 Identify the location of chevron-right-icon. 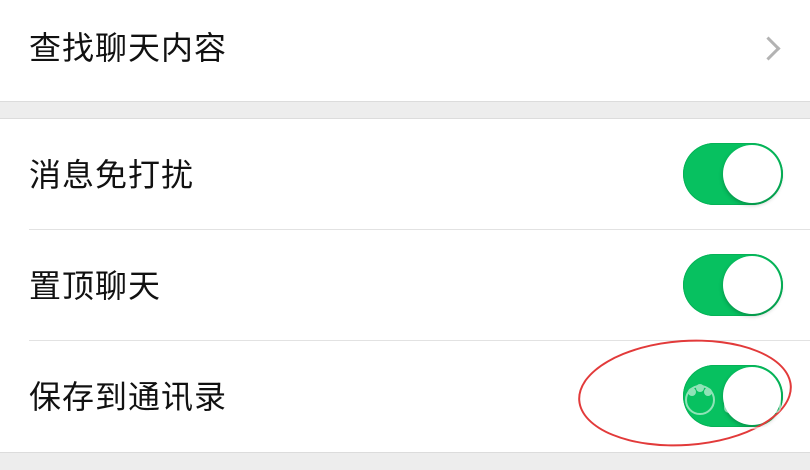
(768, 48).